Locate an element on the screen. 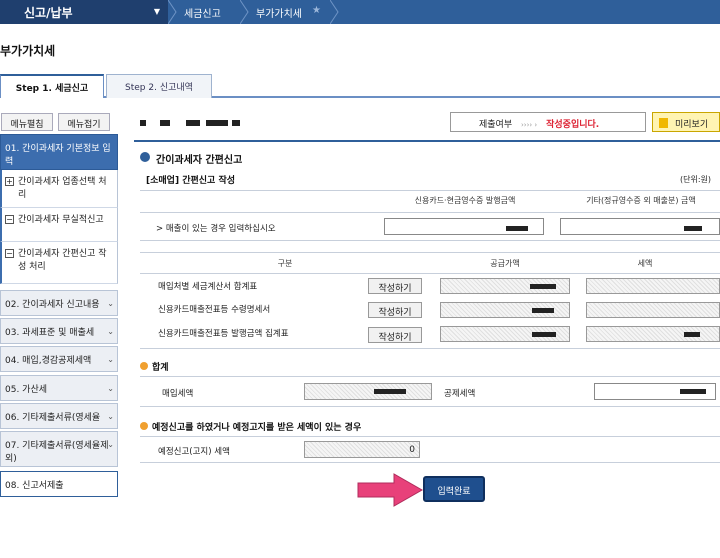 This screenshot has width=720, height=558. column-tax: 세액 is located at coordinates (645, 263).